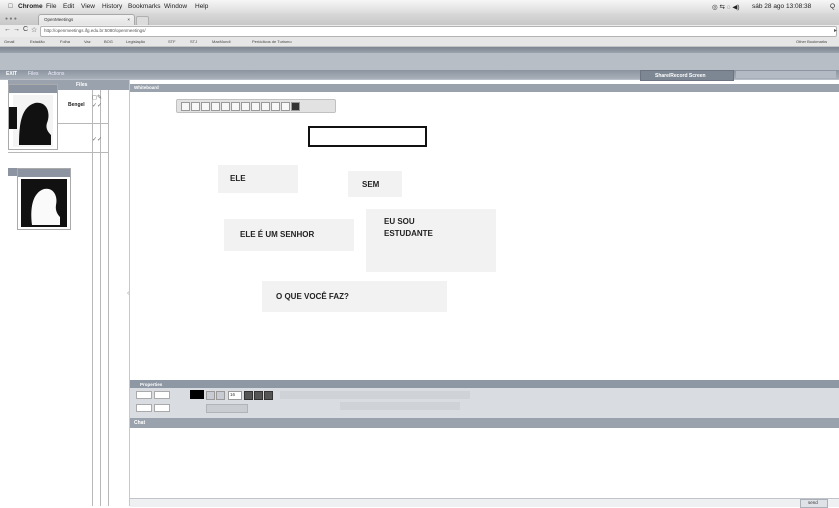 This screenshot has height=508, width=839. Describe the element at coordinates (151, 384) in the screenshot. I see `properties-title: Properties` at that location.